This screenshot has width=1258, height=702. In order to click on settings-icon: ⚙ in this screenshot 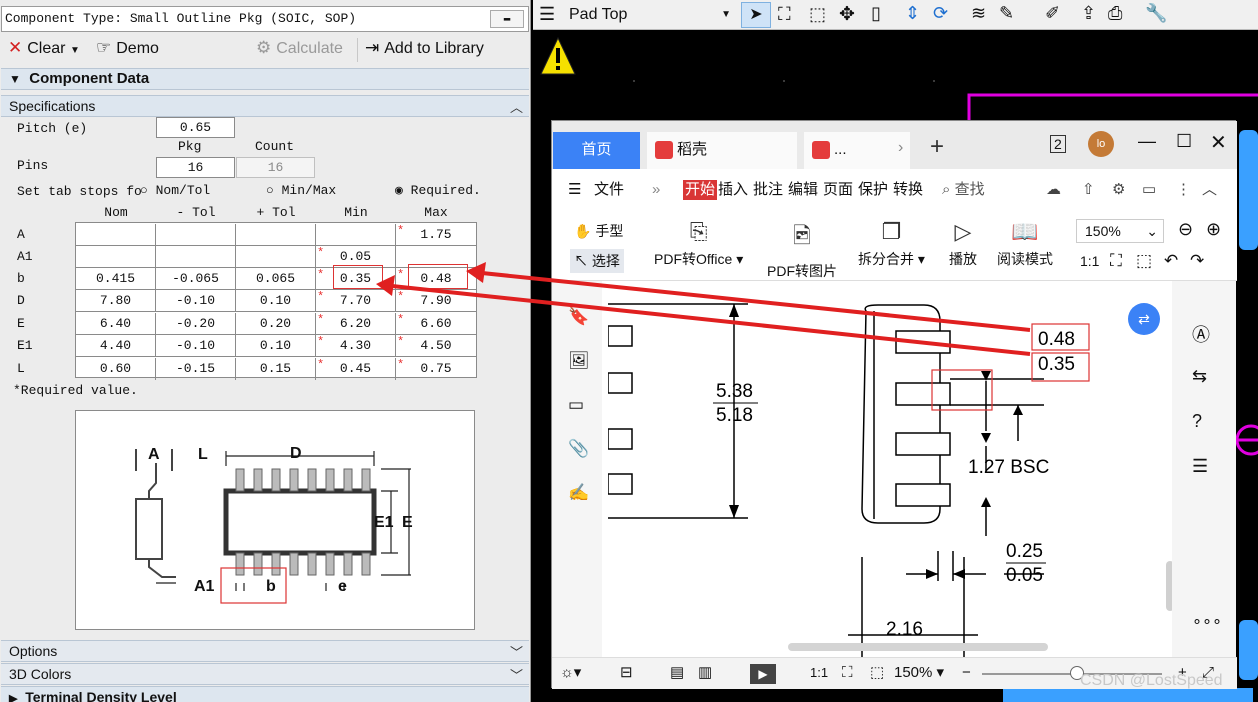, I will do `click(1118, 190)`.